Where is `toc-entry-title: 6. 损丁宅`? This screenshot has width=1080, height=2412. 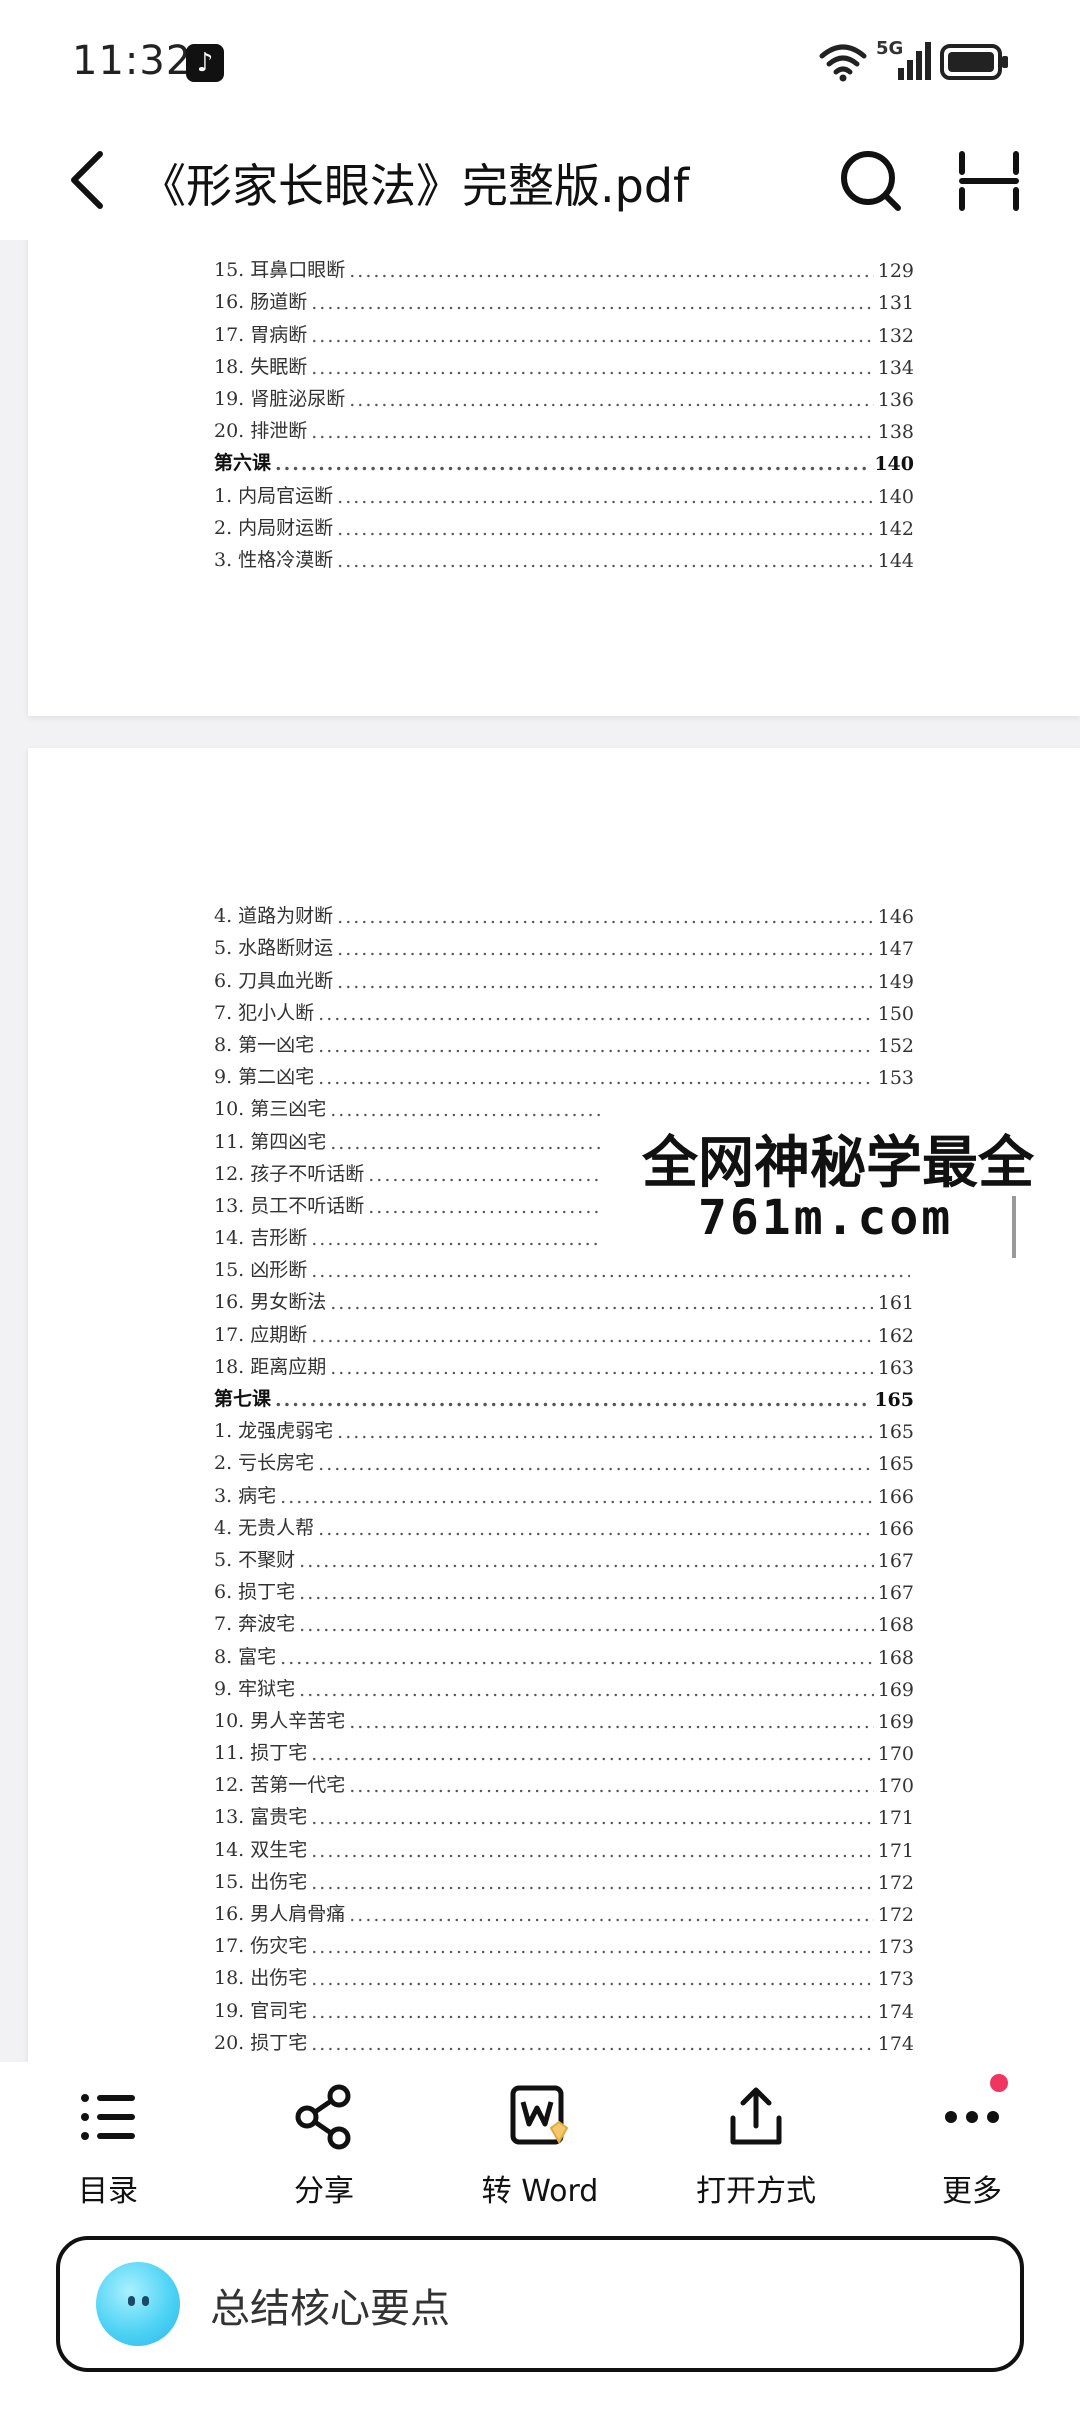 toc-entry-title: 6. 损丁宅 is located at coordinates (255, 1592).